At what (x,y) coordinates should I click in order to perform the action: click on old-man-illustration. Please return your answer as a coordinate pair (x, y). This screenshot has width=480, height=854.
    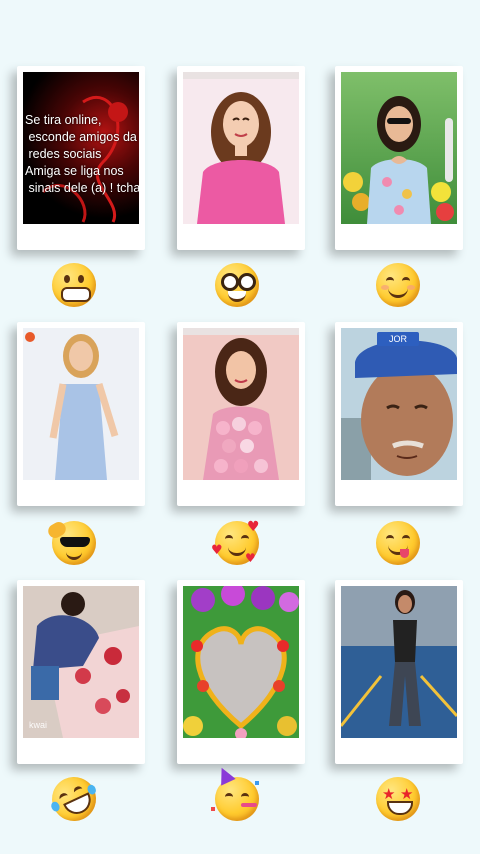
    Looking at the image, I should click on (399, 410).